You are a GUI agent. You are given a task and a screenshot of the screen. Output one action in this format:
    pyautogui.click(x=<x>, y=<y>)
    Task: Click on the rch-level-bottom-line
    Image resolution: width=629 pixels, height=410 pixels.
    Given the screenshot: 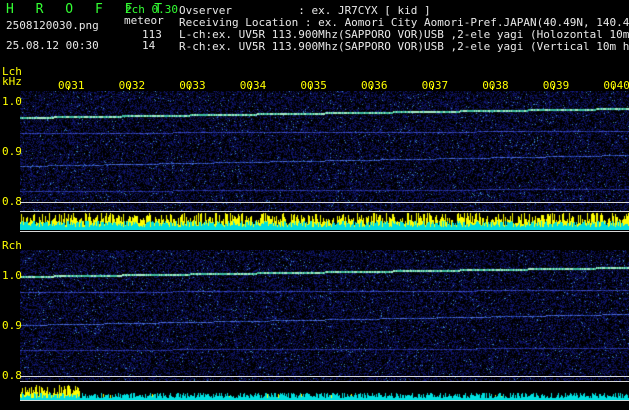 What is the action you would take?
    pyautogui.click(x=324, y=400)
    